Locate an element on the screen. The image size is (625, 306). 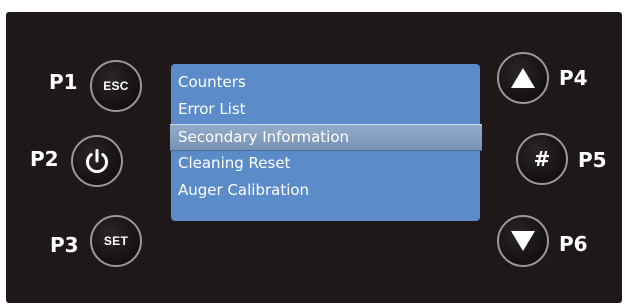
set-button: SET is located at coordinates (116, 241).